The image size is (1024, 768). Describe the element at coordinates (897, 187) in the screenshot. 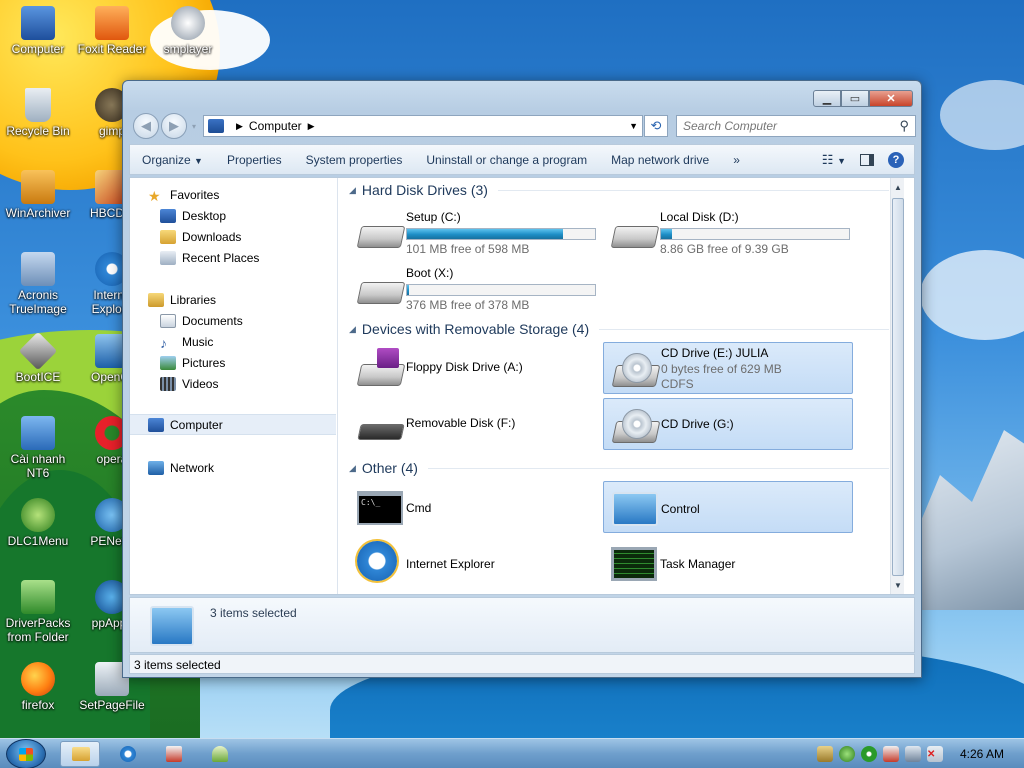

I see `scroll-up-icon: ▲` at that location.